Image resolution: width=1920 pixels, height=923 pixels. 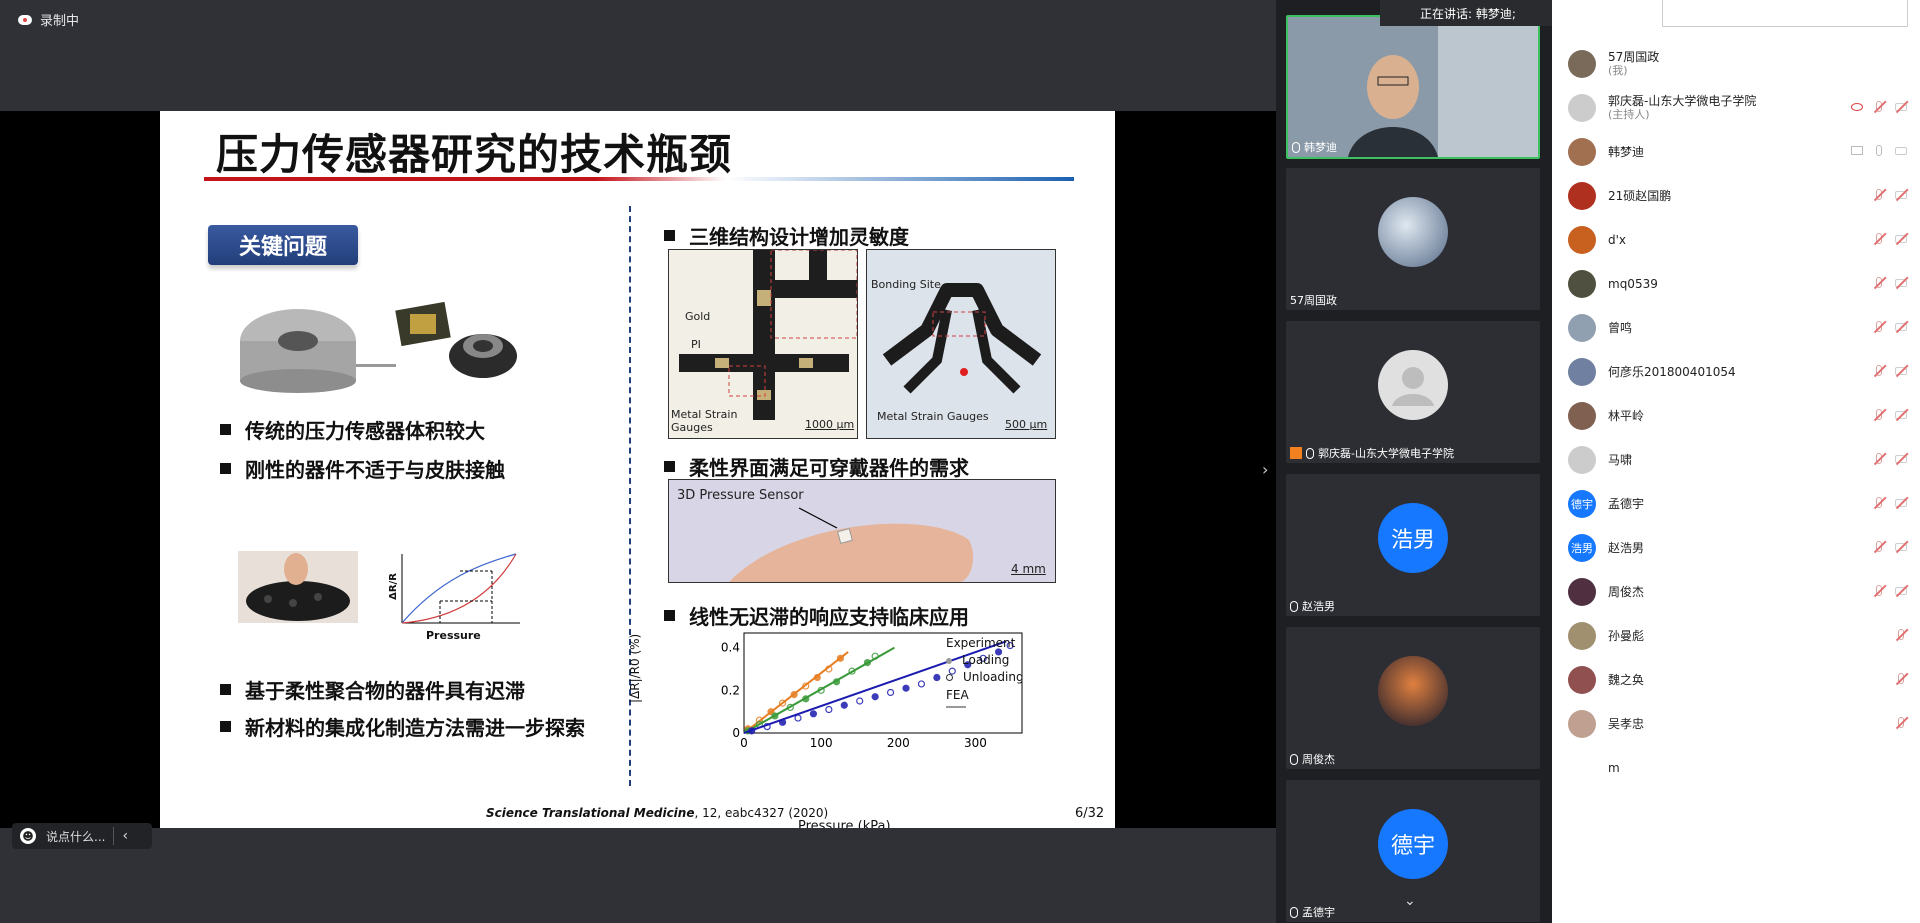 I want to click on x-tick-label: 0, so click(x=744, y=743).